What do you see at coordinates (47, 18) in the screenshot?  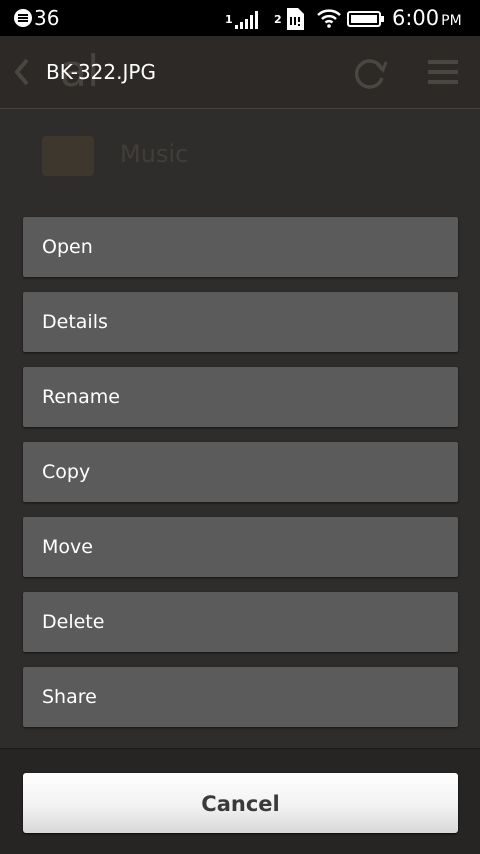 I see `notification-count: 36` at bounding box center [47, 18].